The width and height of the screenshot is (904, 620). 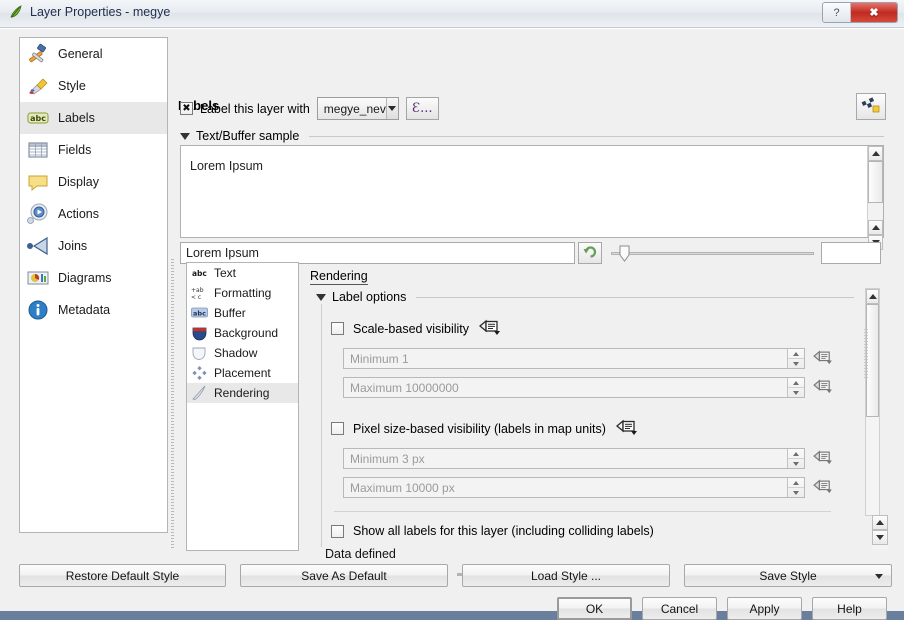 I want to click on tab-text: abc Text, so click(x=242, y=273).